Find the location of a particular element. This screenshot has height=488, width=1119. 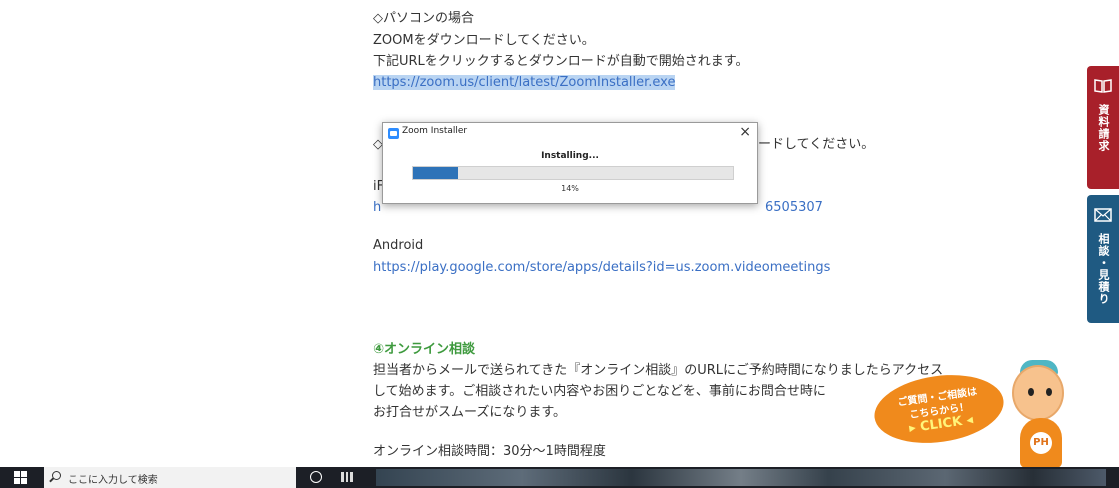

mascot-head is located at coordinates (1038, 393).